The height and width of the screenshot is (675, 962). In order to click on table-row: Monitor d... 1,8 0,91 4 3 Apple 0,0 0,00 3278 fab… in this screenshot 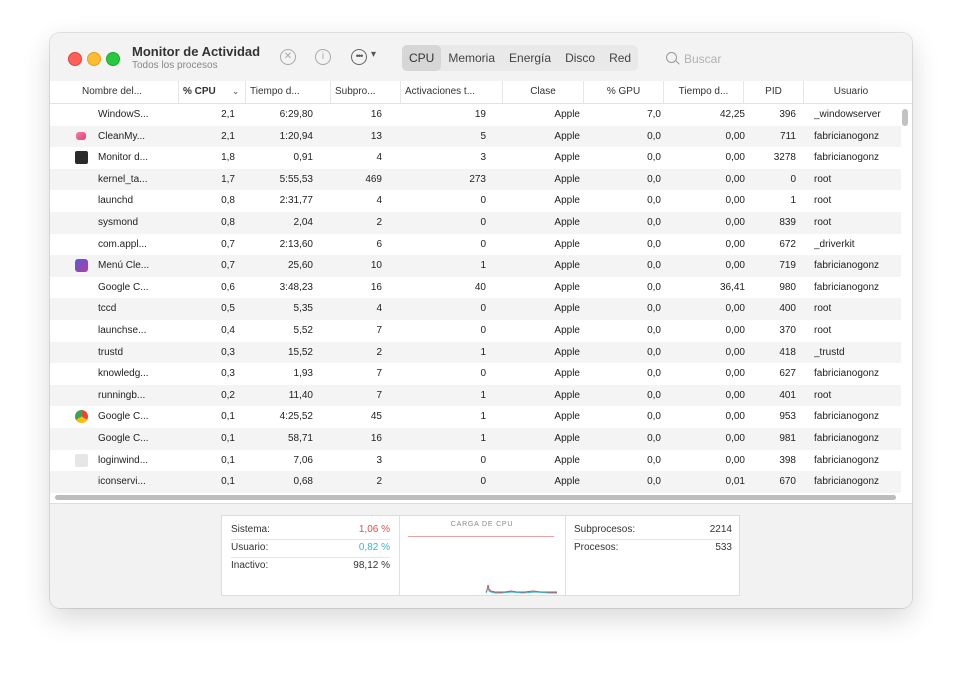, I will do `click(475, 158)`.